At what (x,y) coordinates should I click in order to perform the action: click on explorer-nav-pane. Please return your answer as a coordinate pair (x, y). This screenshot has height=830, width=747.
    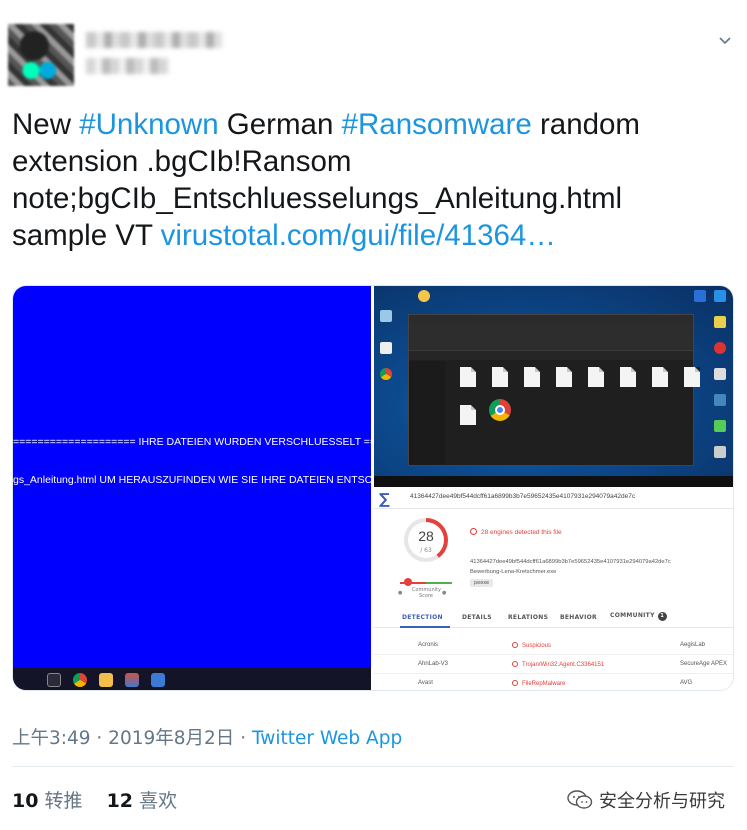
    Looking at the image, I should click on (427, 413).